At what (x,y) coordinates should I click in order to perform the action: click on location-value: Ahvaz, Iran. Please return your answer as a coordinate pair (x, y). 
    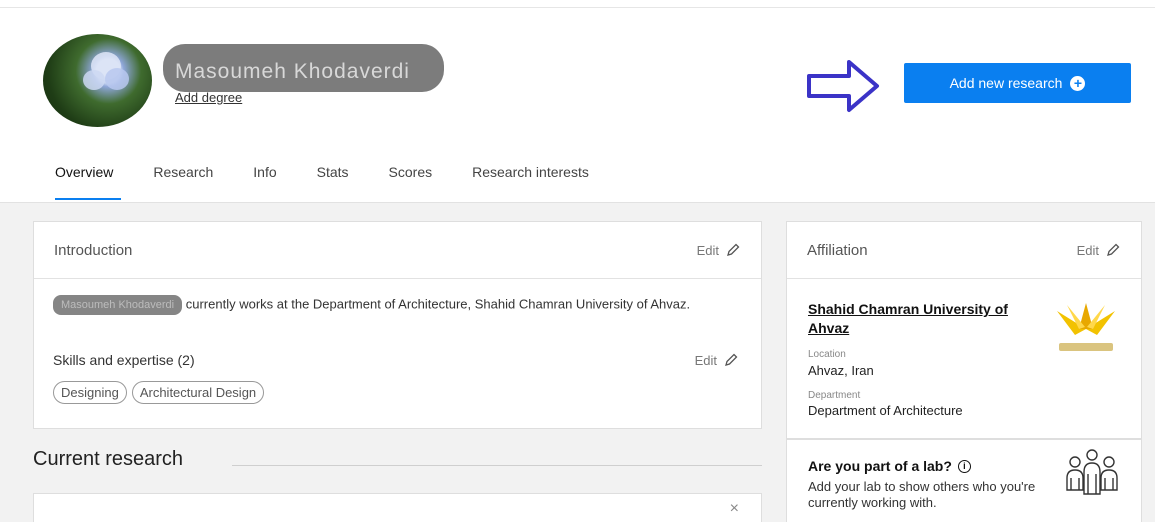
    Looking at the image, I should click on (841, 370).